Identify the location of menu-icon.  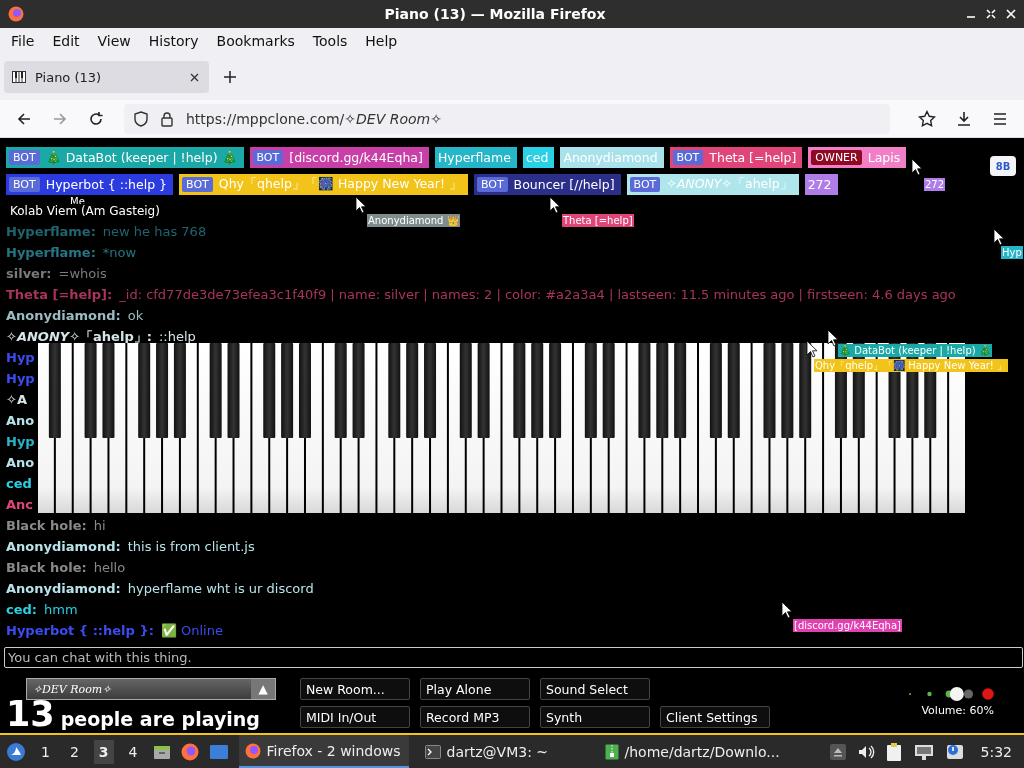
(1000, 118).